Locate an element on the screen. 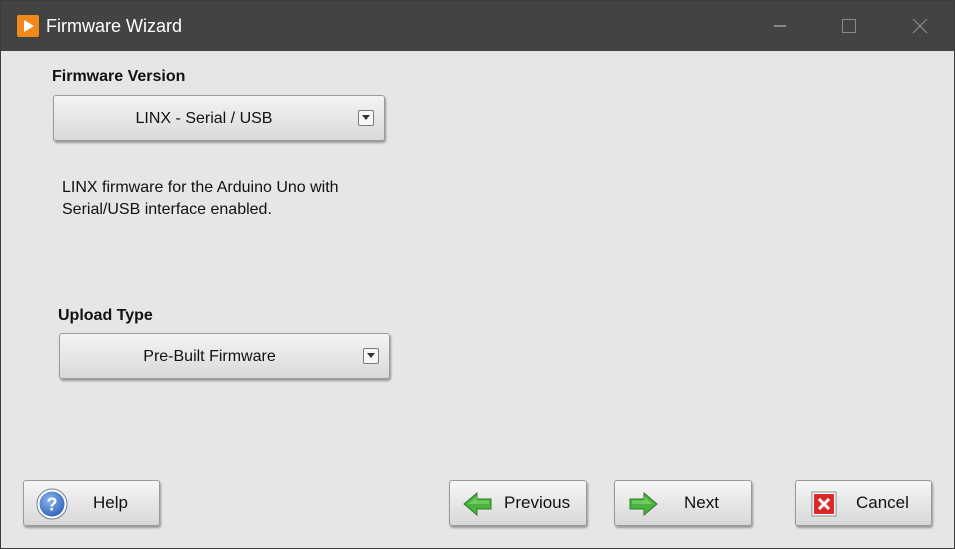 The image size is (955, 549). description-line-2: Serial/USB interface enabled. is located at coordinates (167, 209).